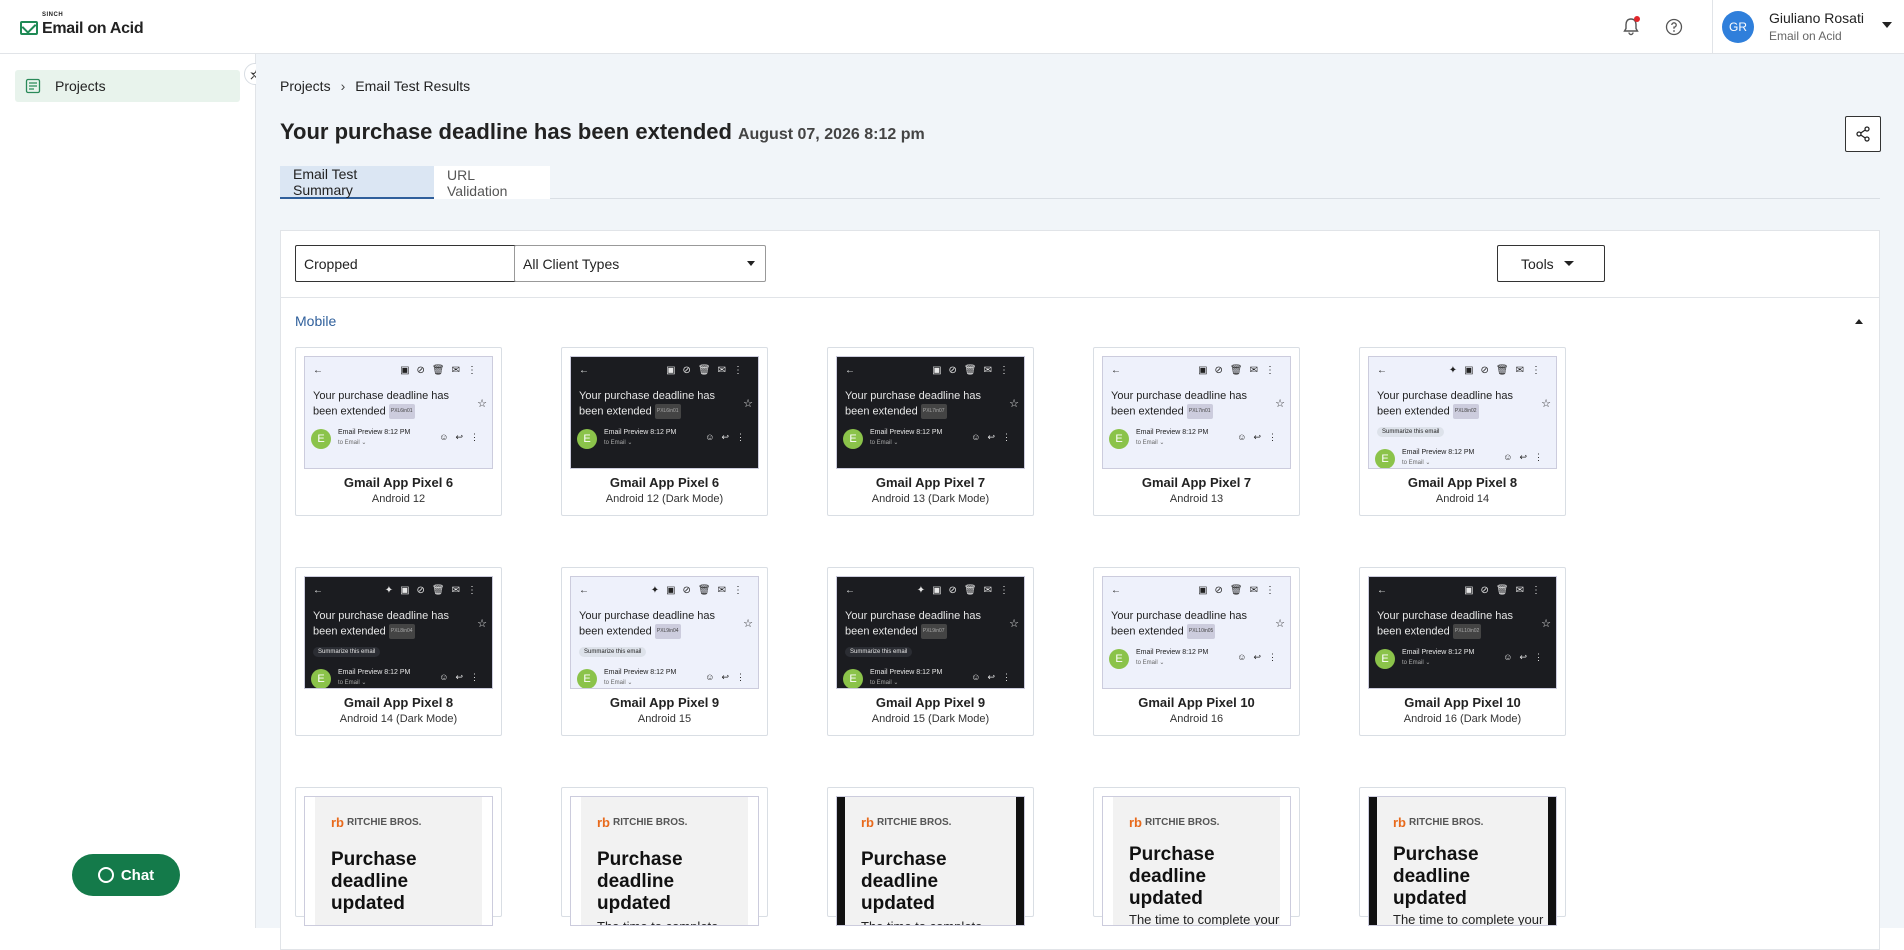  I want to click on chat-button: Chat, so click(126, 875).